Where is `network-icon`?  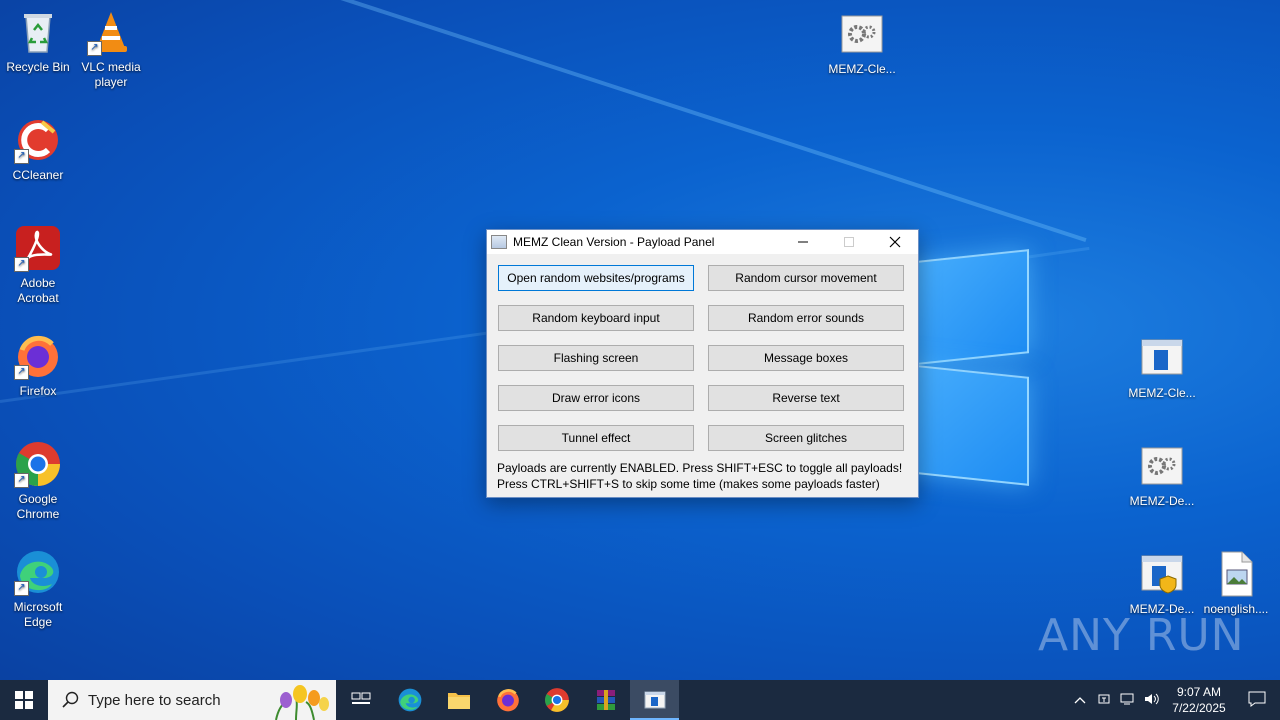 network-icon is located at coordinates (1127, 698).